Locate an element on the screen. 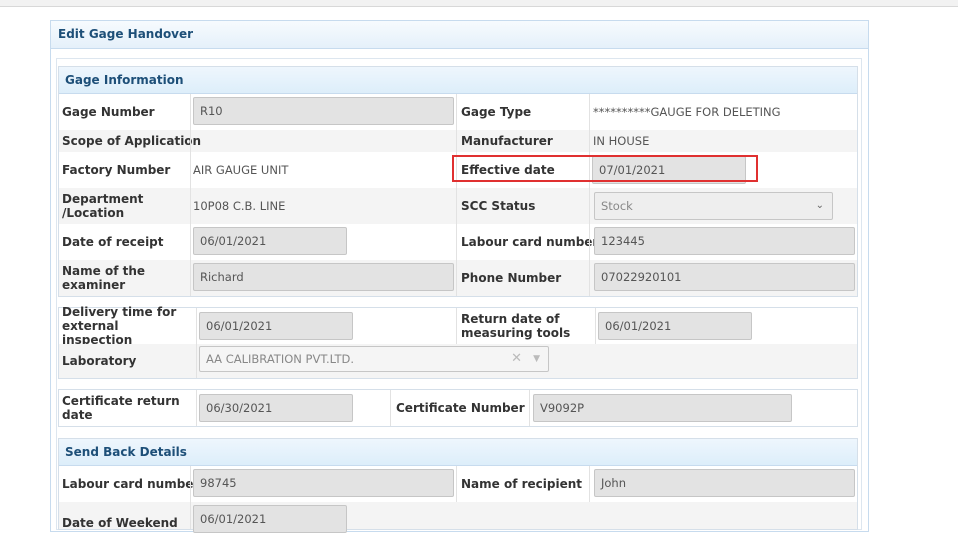 The image size is (958, 541). label-partial-row: Date of Weekend is located at coordinates (120, 523).